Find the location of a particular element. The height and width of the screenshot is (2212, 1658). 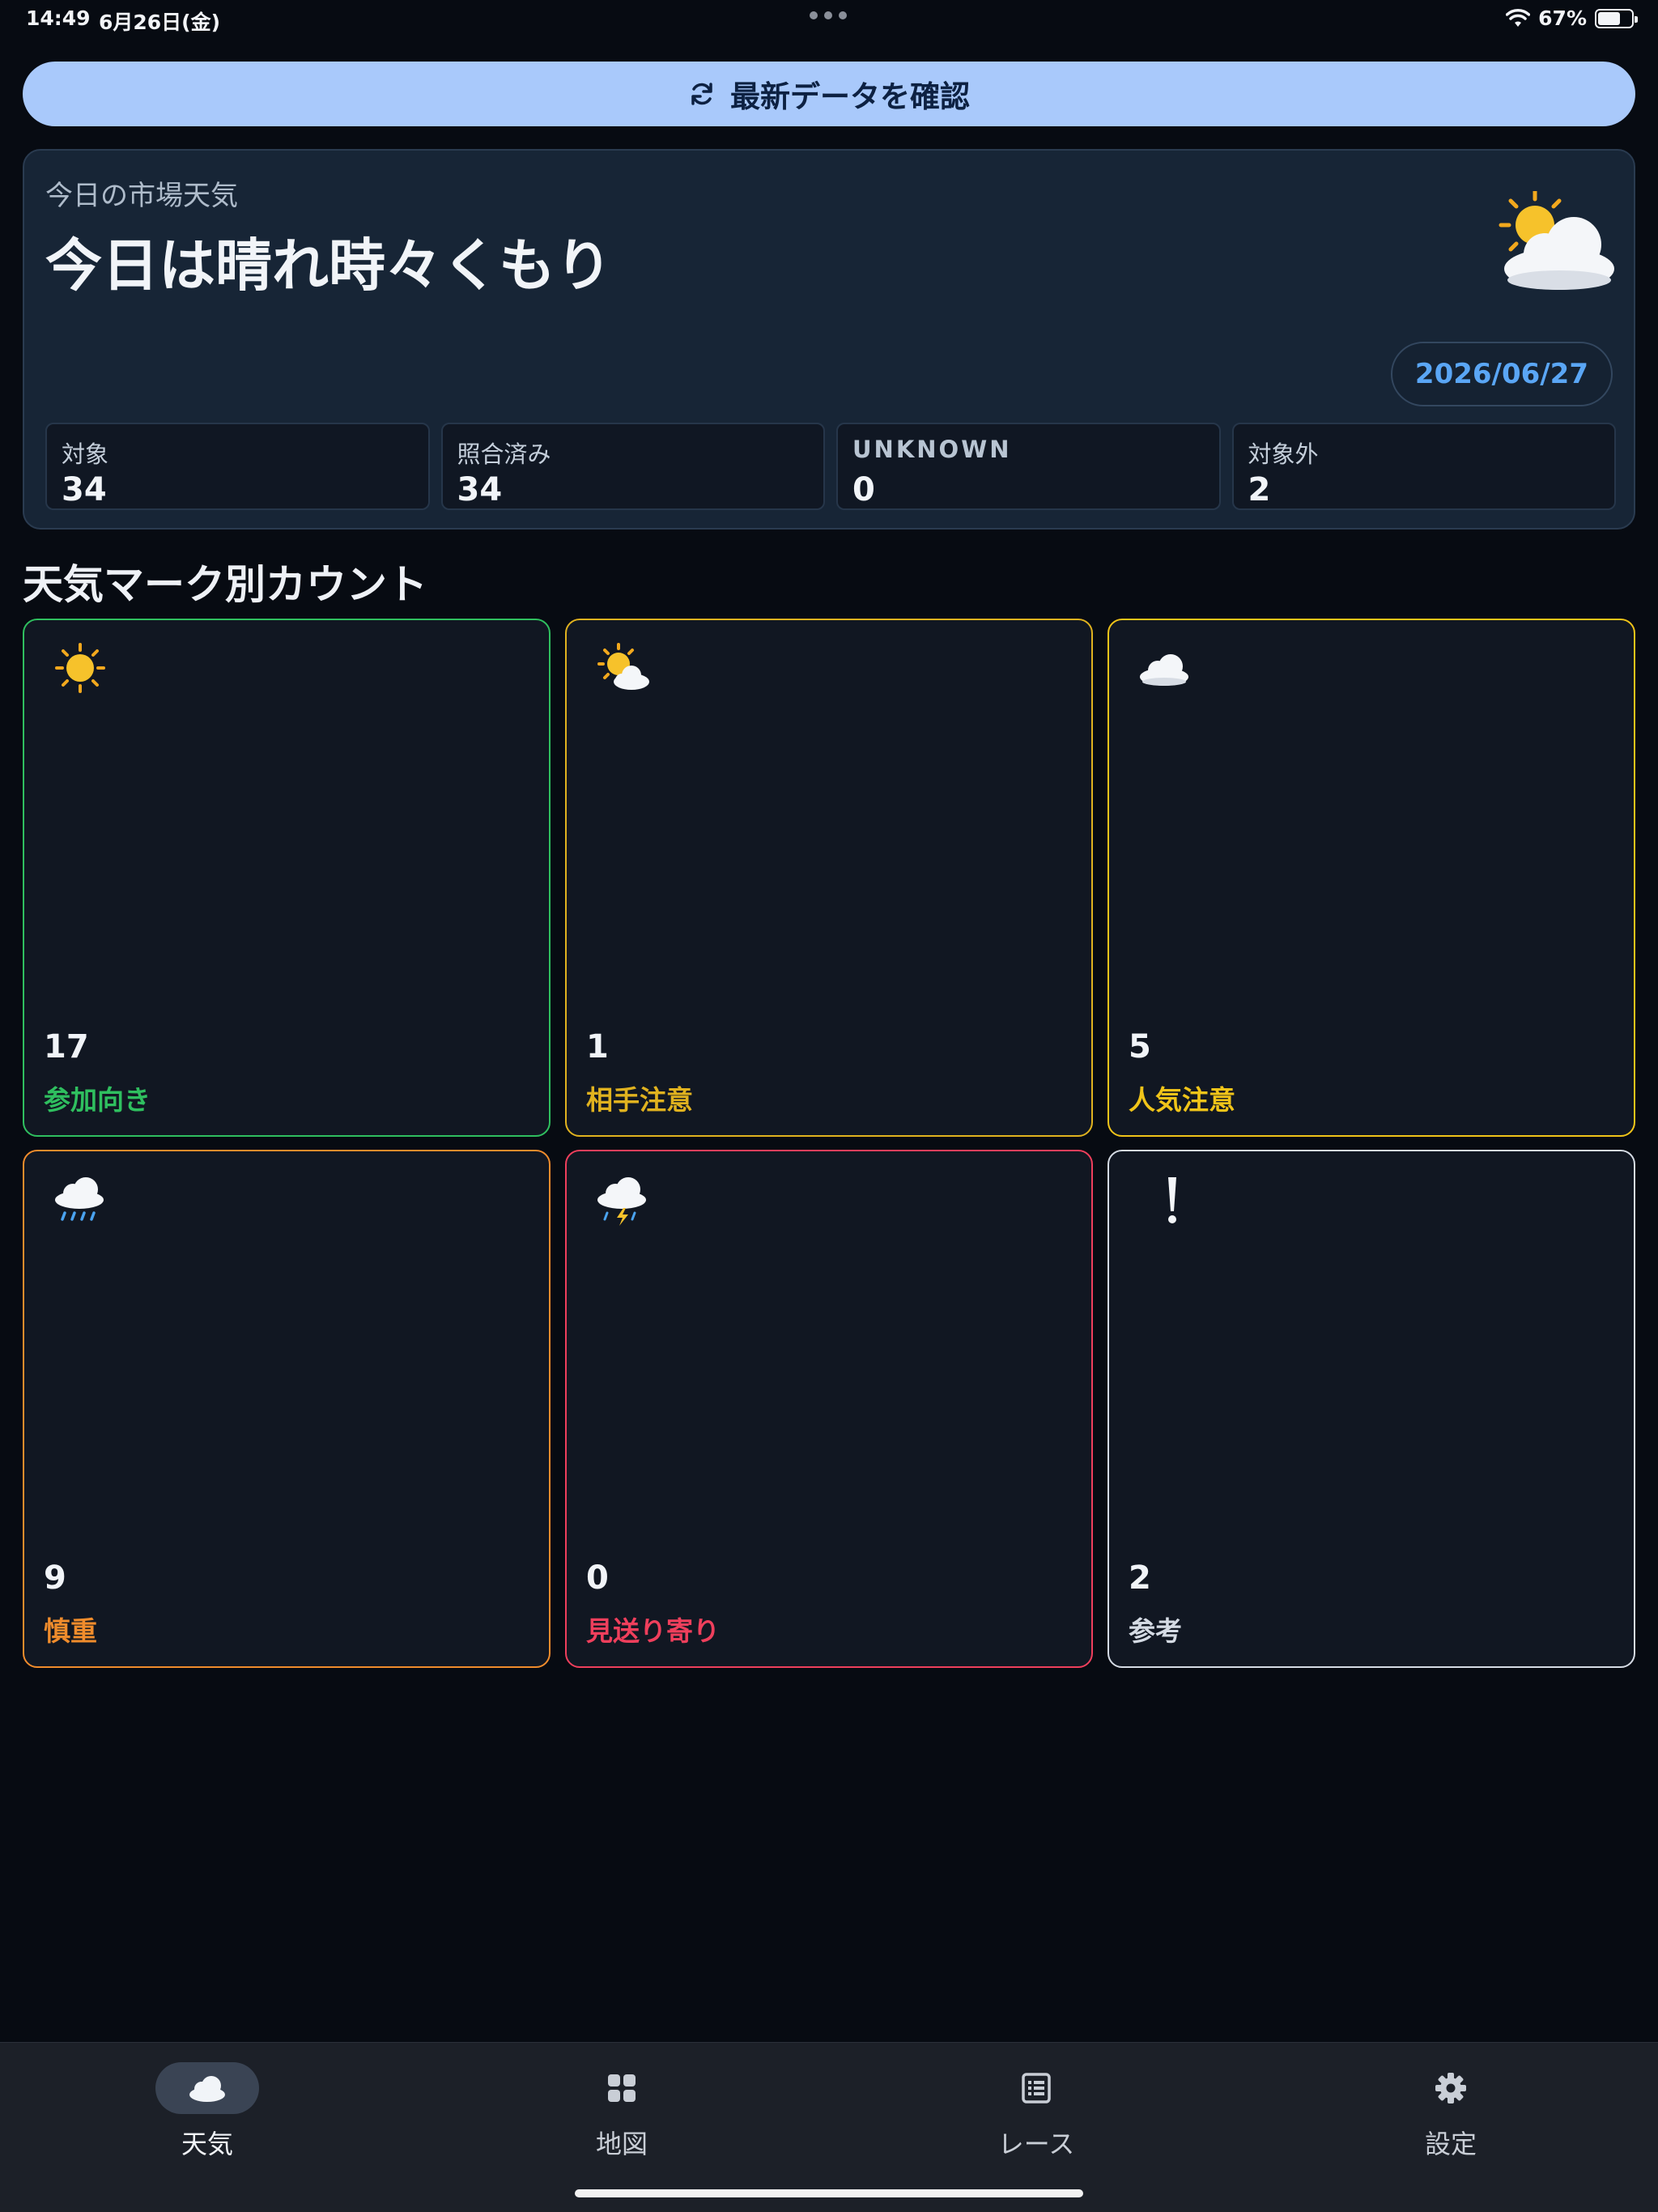

refresh-button-label: 最新データを確認 is located at coordinates (850, 97).